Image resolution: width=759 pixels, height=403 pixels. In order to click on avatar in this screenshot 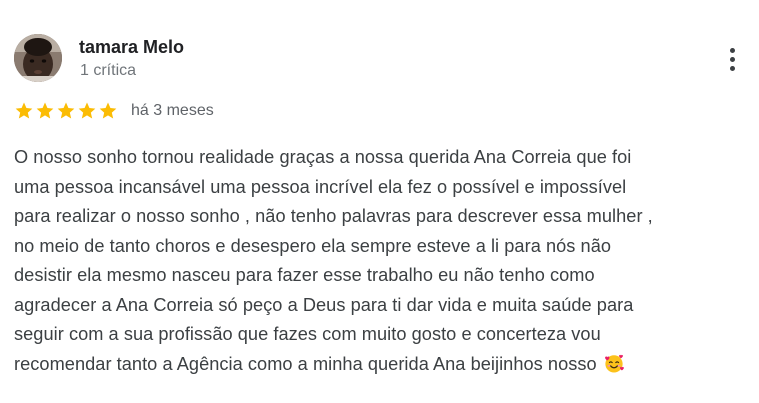, I will do `click(38, 58)`.